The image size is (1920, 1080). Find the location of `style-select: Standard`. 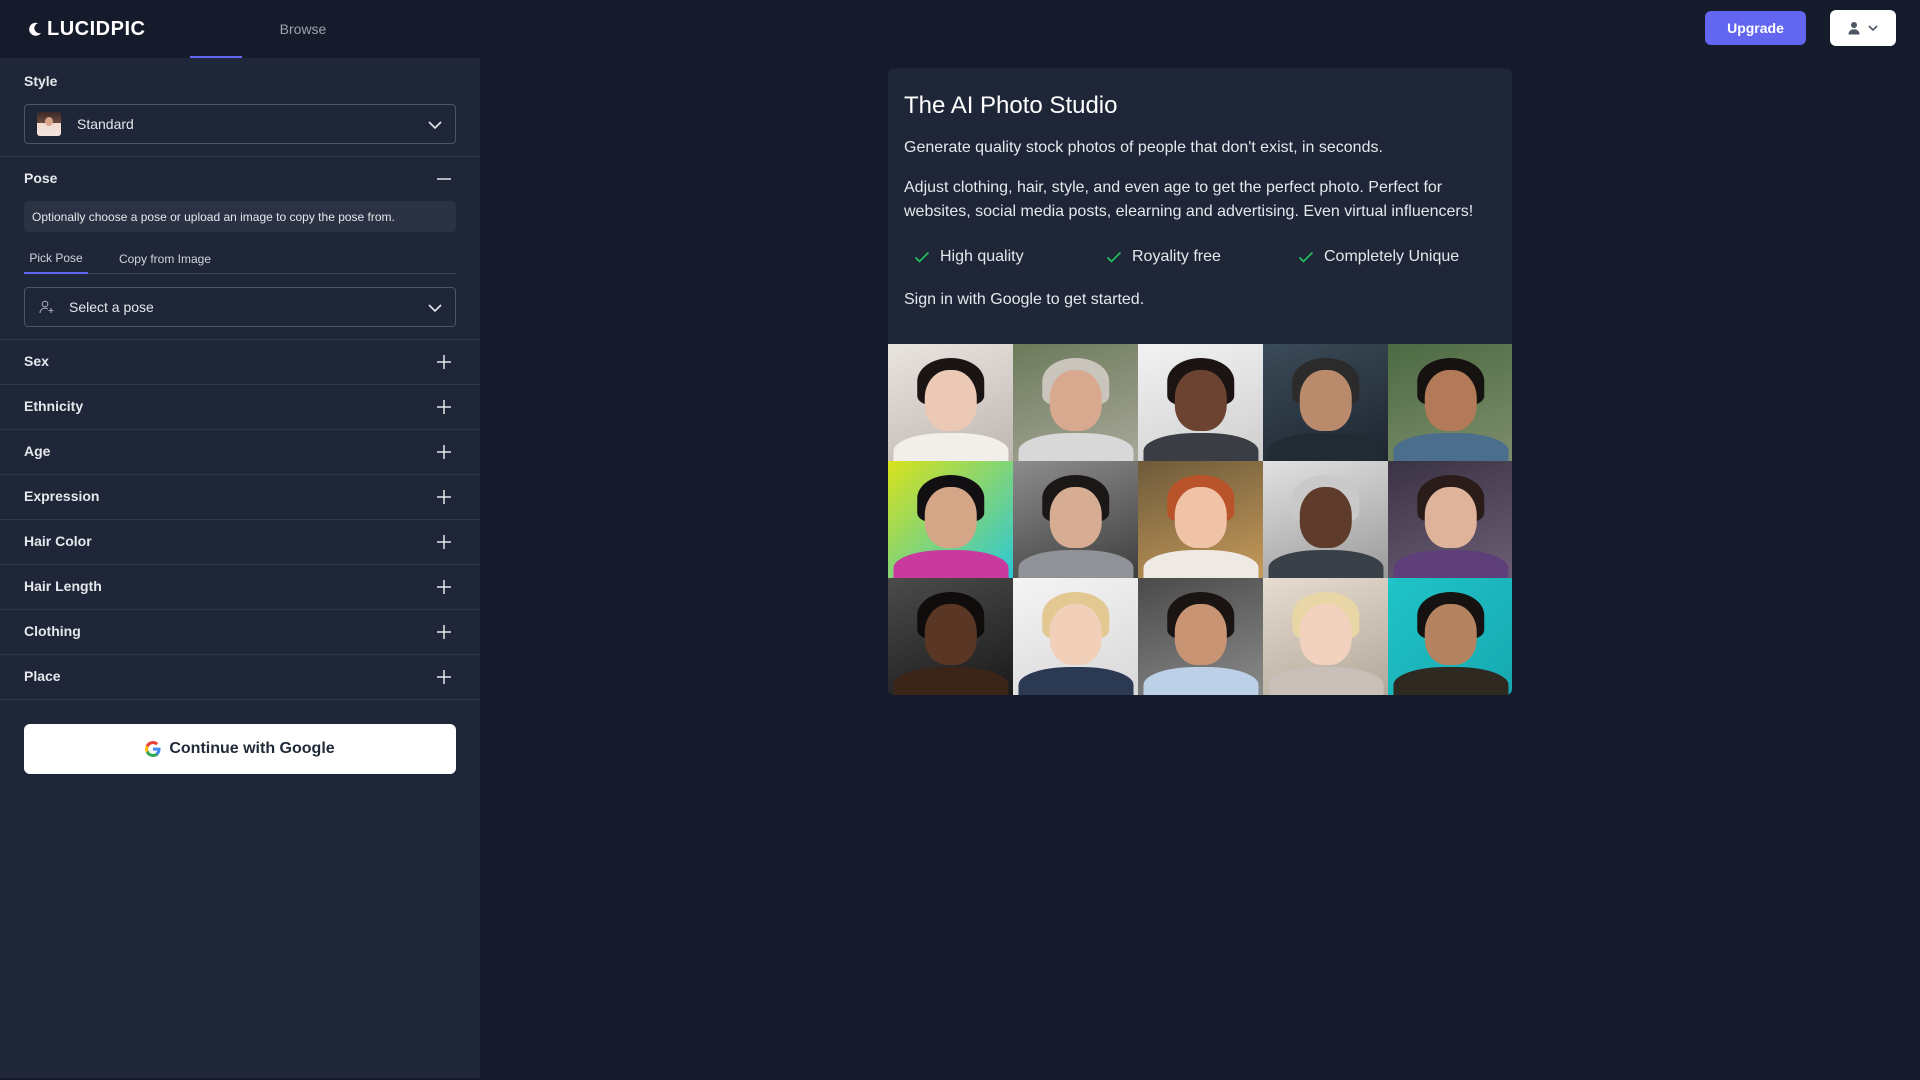

style-select: Standard is located at coordinates (240, 124).